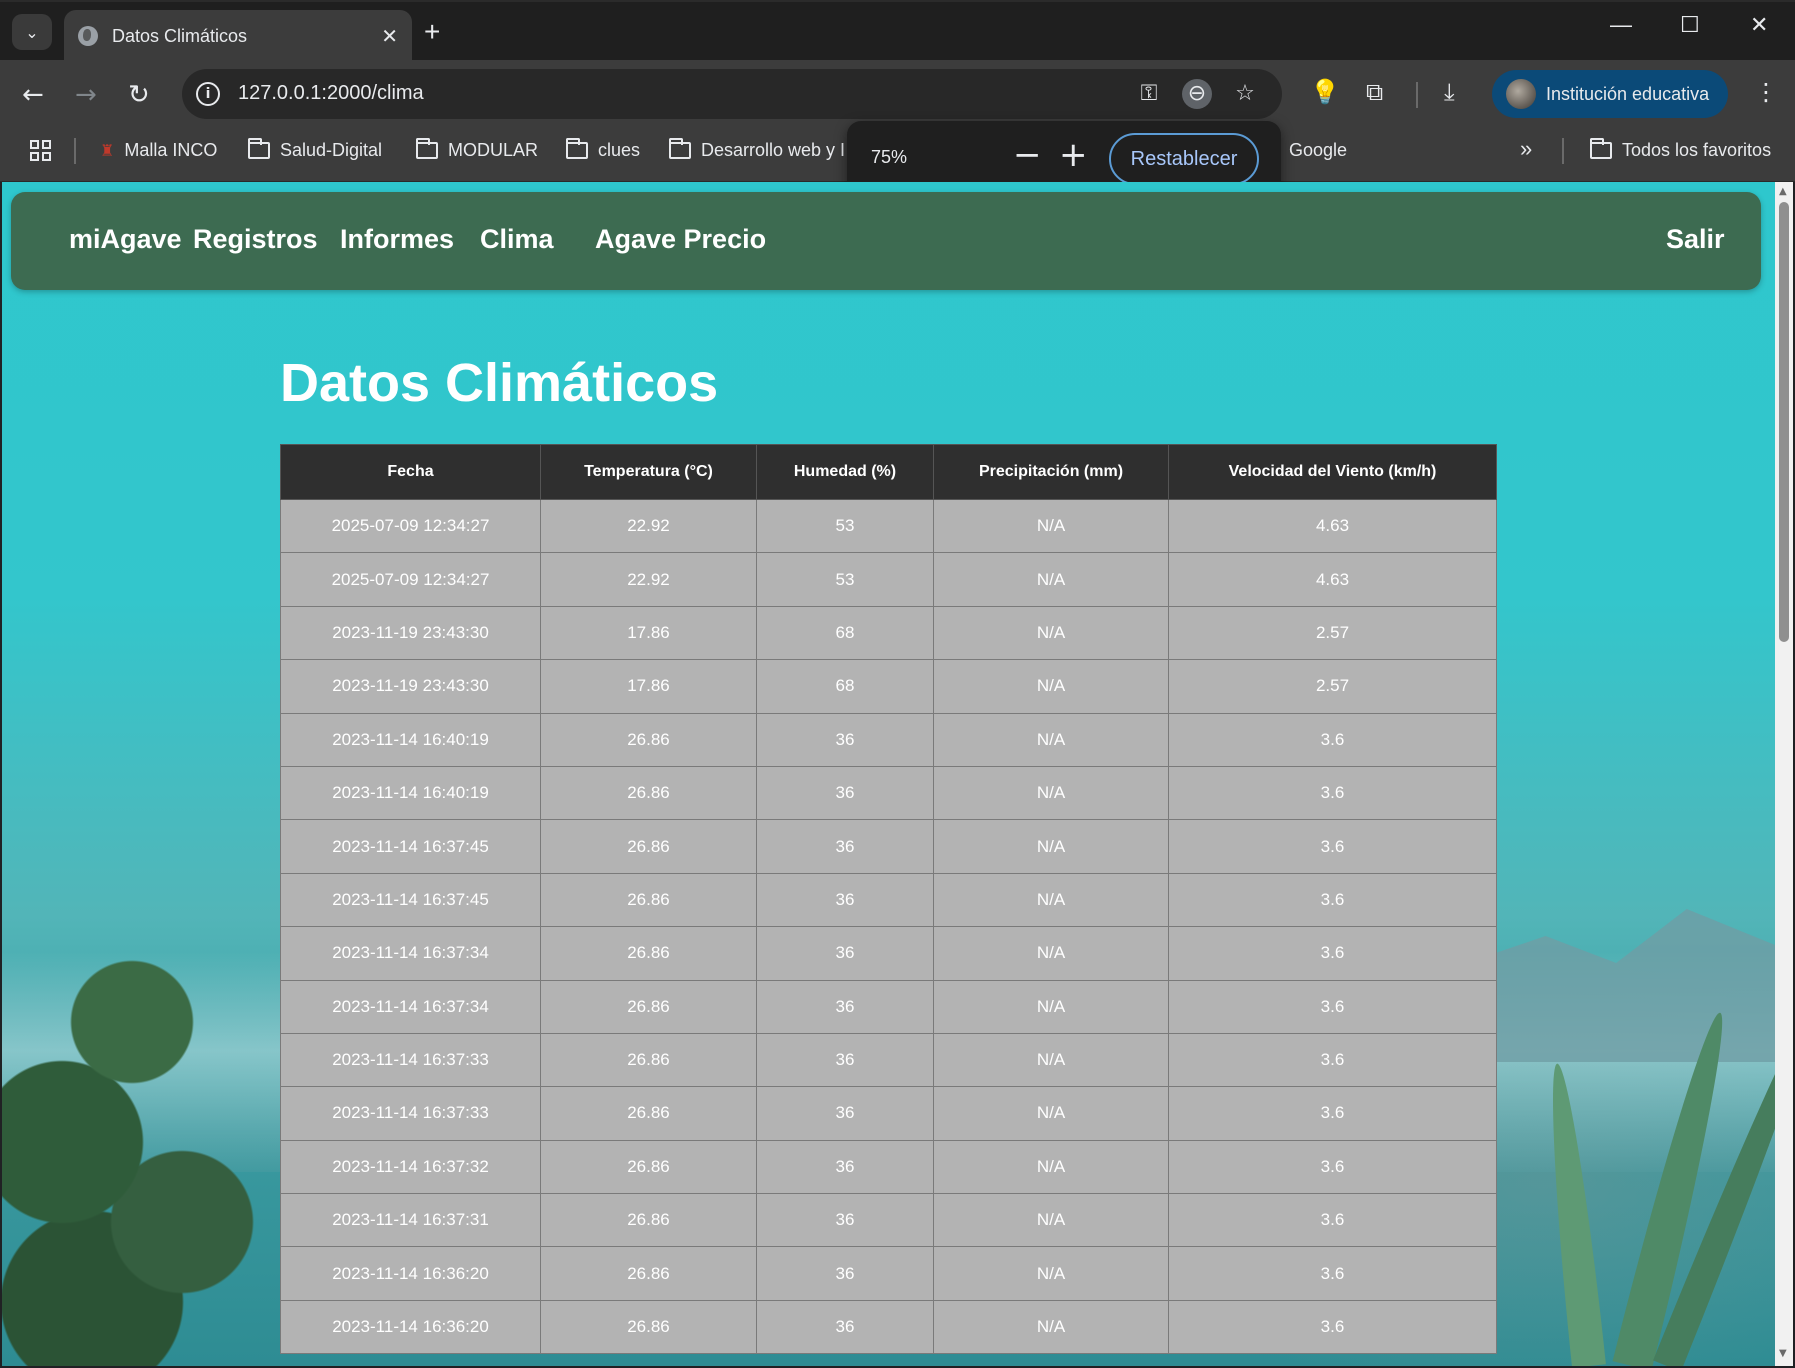  I want to click on download-icon: ⤓, so click(1449, 92).